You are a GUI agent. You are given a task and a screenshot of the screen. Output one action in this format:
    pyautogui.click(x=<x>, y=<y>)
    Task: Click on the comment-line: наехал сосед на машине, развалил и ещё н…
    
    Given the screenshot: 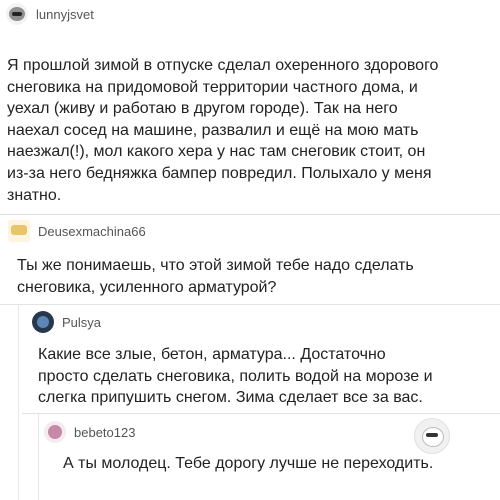 What is the action you would take?
    pyautogui.click(x=213, y=130)
    